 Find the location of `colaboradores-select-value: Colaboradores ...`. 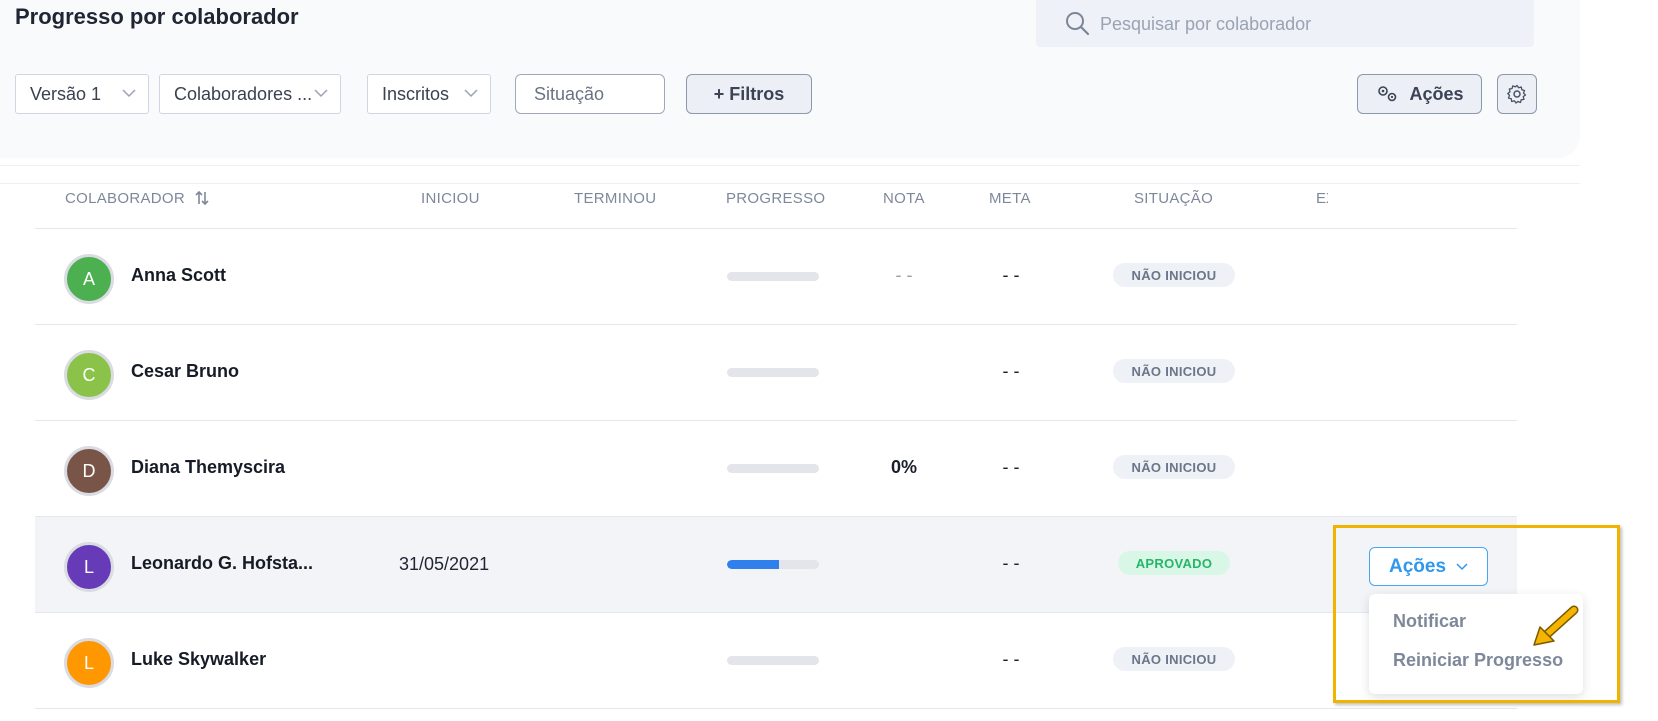

colaboradores-select-value: Colaboradores ... is located at coordinates (243, 93).